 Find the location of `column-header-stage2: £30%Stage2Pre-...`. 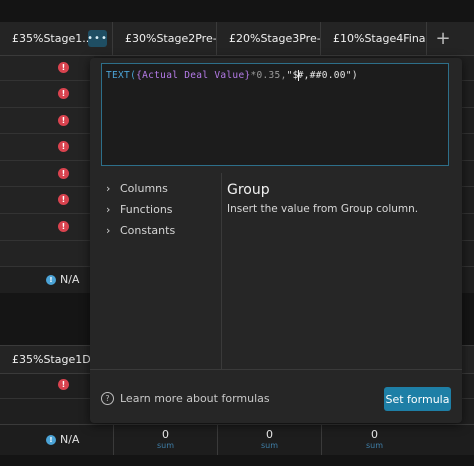

column-header-stage2: £30%Stage2Pre-... is located at coordinates (165, 38).